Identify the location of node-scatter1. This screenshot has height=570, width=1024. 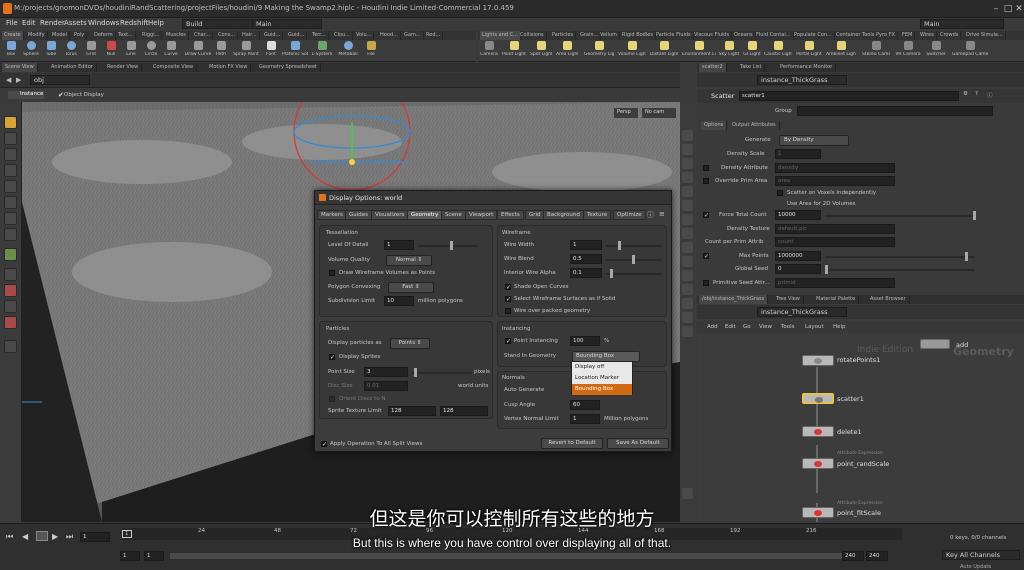
(818, 398).